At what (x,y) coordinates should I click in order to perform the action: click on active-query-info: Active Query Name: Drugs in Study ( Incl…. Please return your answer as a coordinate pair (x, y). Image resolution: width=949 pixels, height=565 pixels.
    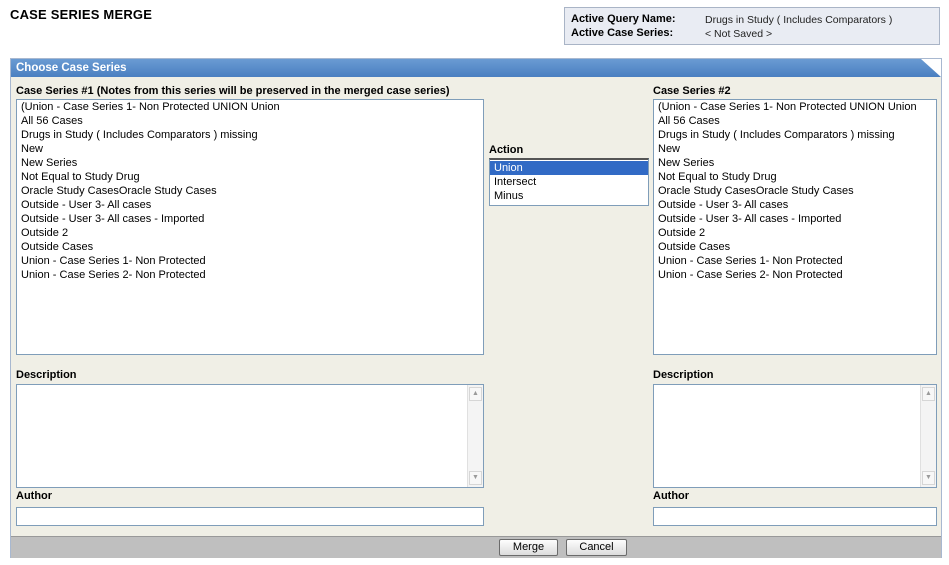
    Looking at the image, I should click on (752, 26).